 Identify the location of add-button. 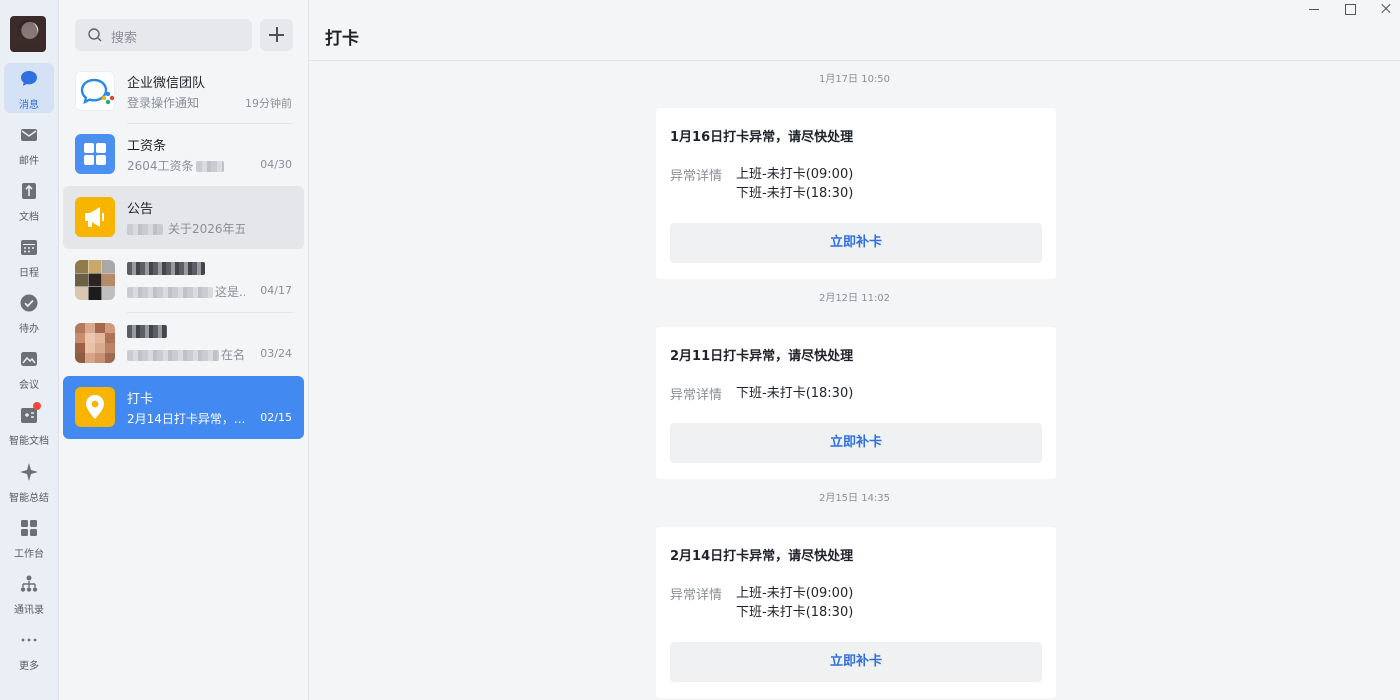
(276, 35).